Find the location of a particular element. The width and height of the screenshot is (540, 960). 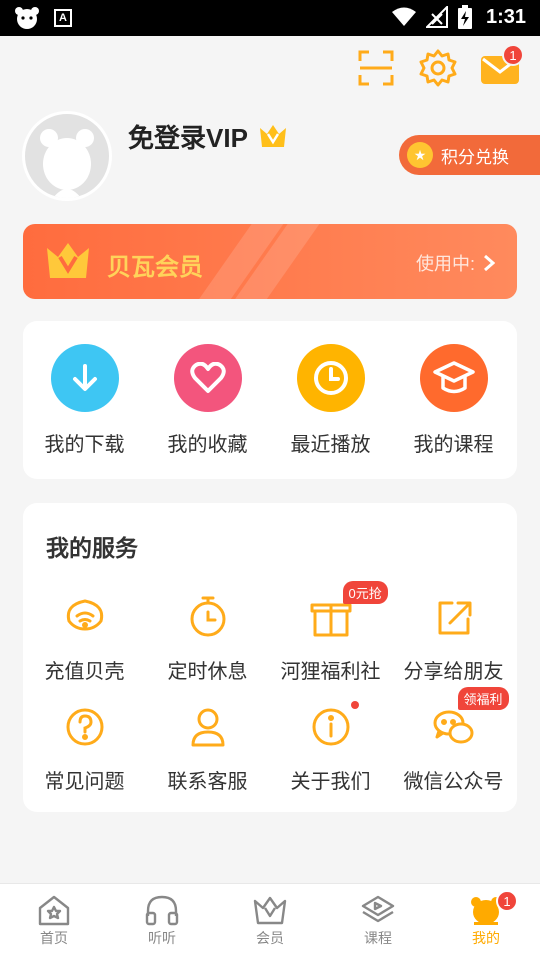

beaver-welfare-button: 0元抢 河狸福利社 is located at coordinates (330, 632).